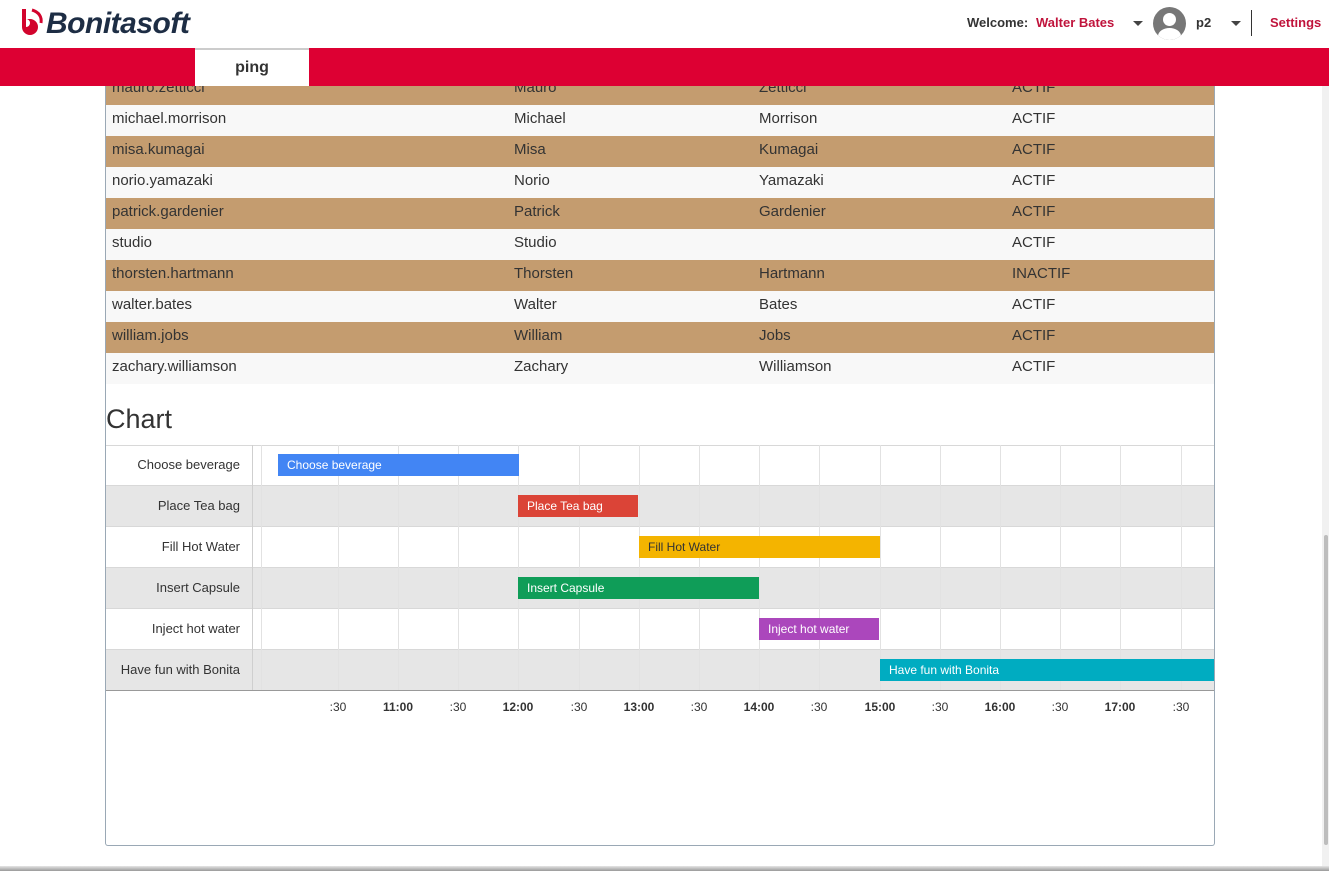  Describe the element at coordinates (1169, 23) in the screenshot. I see `avatar-icon` at that location.